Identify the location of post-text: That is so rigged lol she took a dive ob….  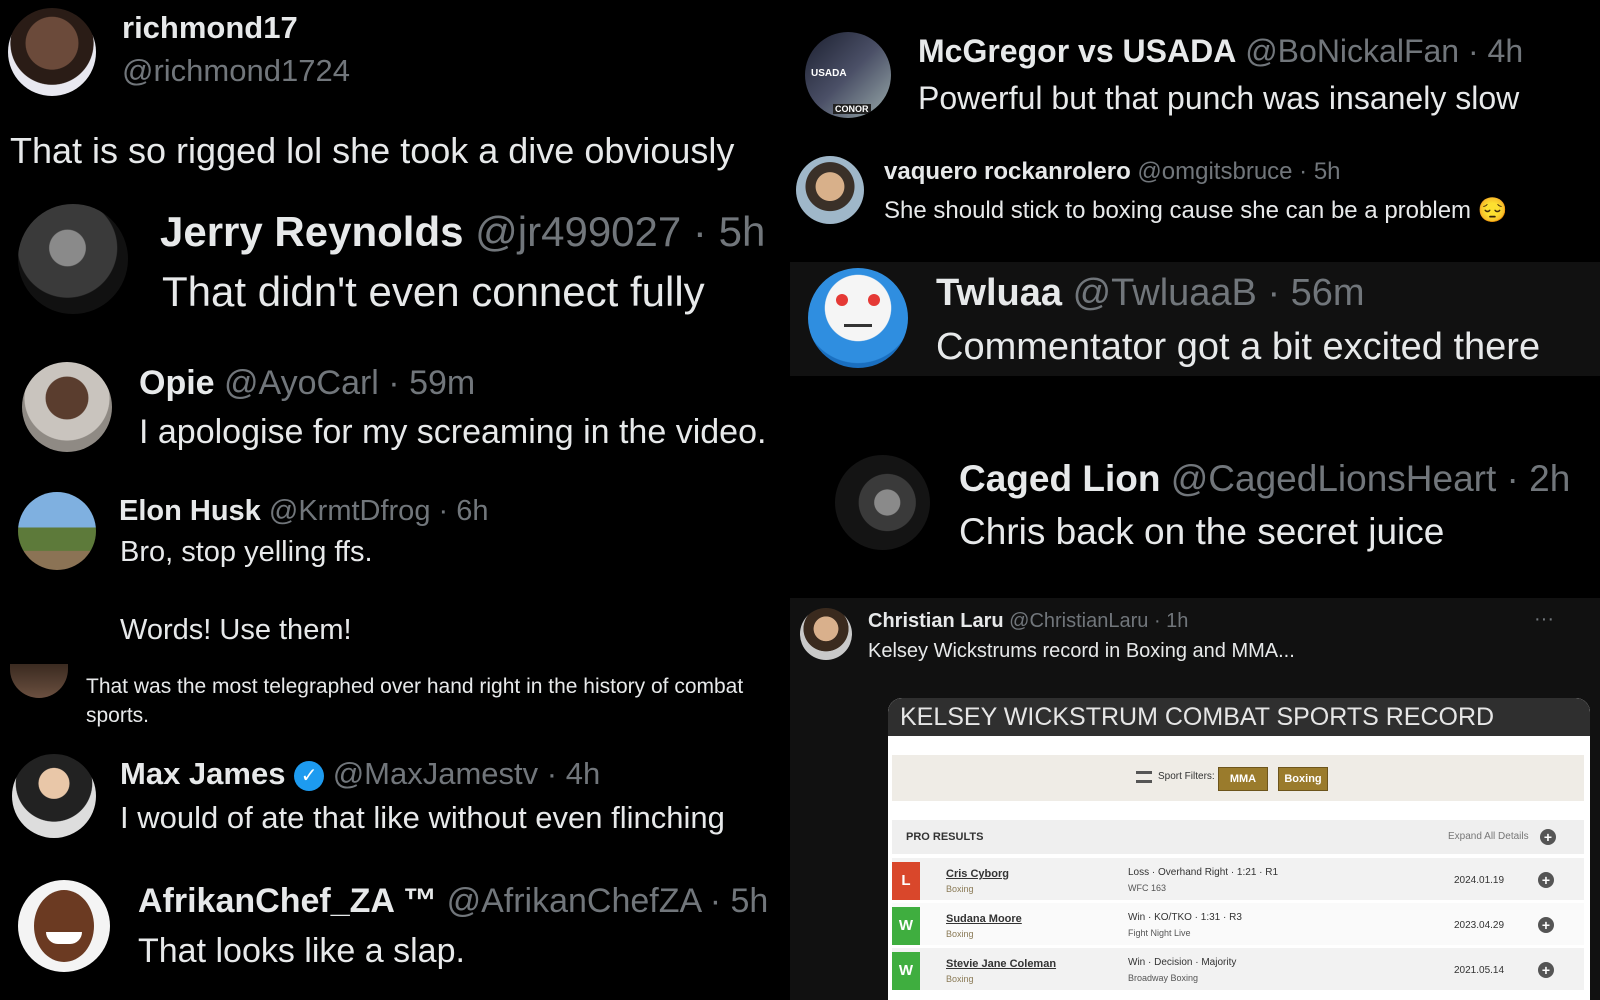
(372, 150).